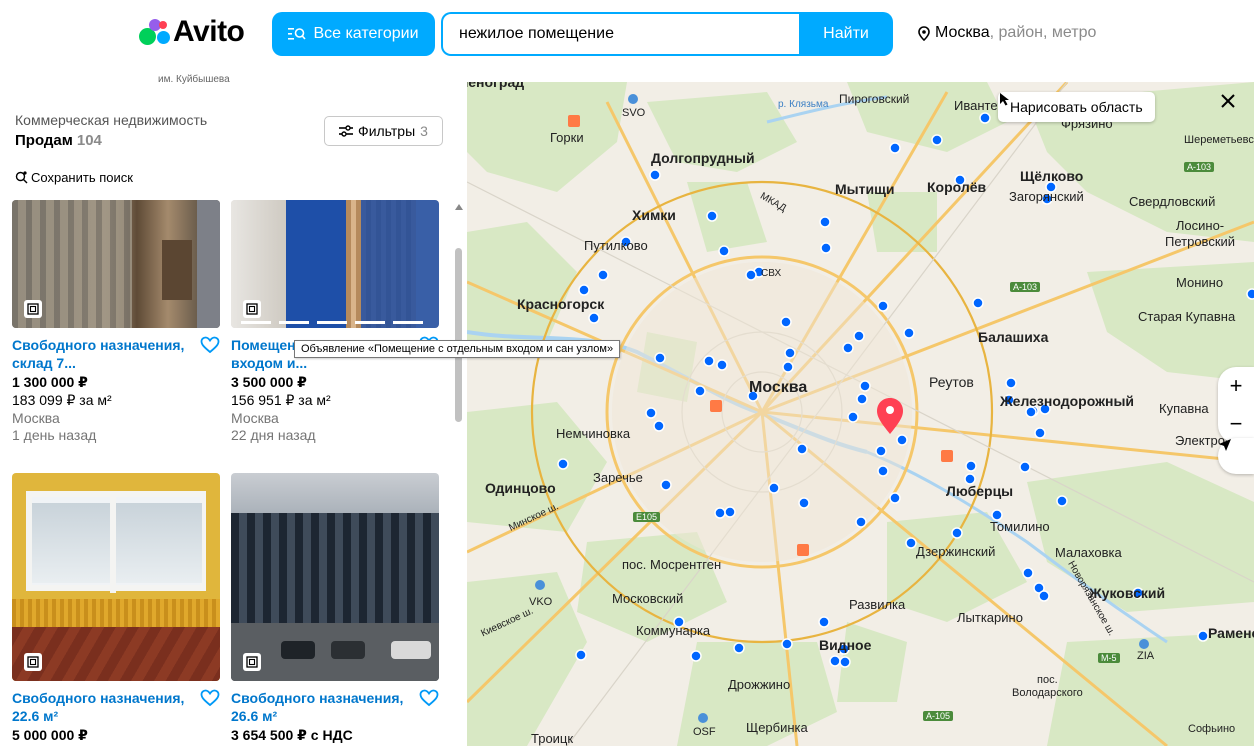  What do you see at coordinates (292, 735) in the screenshot?
I see `listing-price: 3 654 500 ₽ с НДС` at bounding box center [292, 735].